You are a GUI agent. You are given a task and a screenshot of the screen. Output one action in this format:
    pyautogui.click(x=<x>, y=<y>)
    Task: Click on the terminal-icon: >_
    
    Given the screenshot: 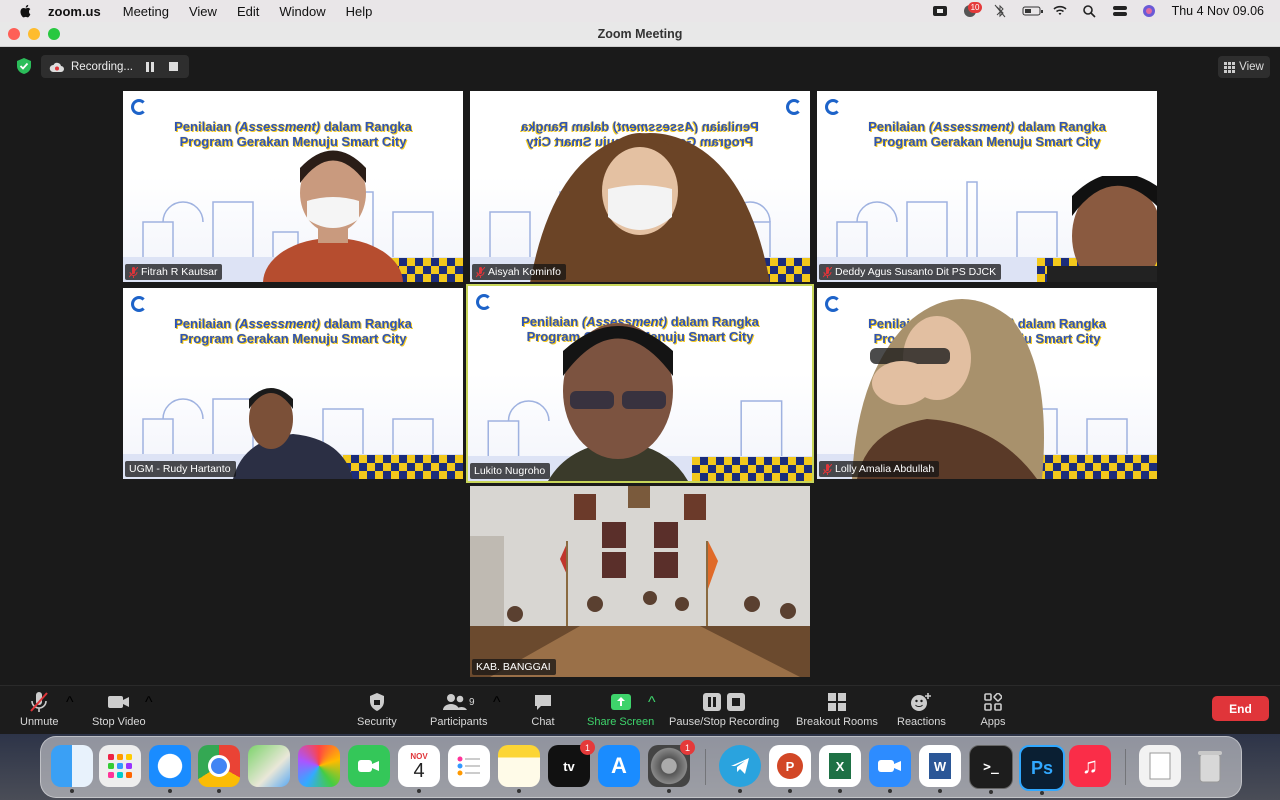 What is the action you would take?
    pyautogui.click(x=991, y=769)
    